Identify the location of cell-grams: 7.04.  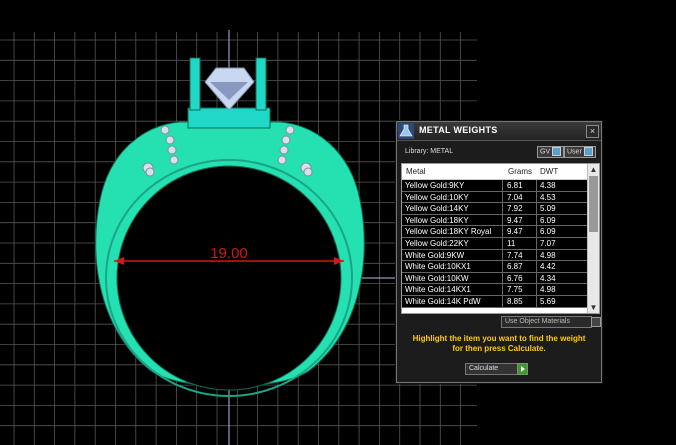
(515, 197).